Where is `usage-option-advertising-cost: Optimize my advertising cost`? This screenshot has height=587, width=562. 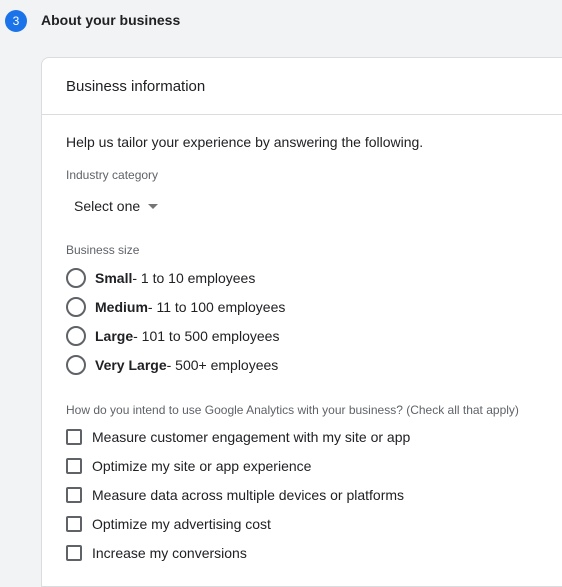
usage-option-advertising-cost: Optimize my advertising cost is located at coordinates (168, 524).